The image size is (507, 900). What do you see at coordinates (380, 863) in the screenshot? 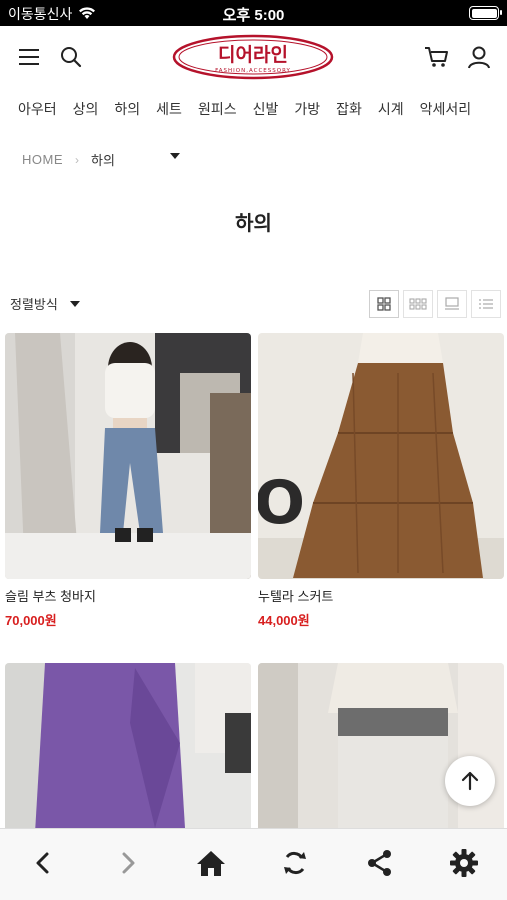
I see `share-icon` at bounding box center [380, 863].